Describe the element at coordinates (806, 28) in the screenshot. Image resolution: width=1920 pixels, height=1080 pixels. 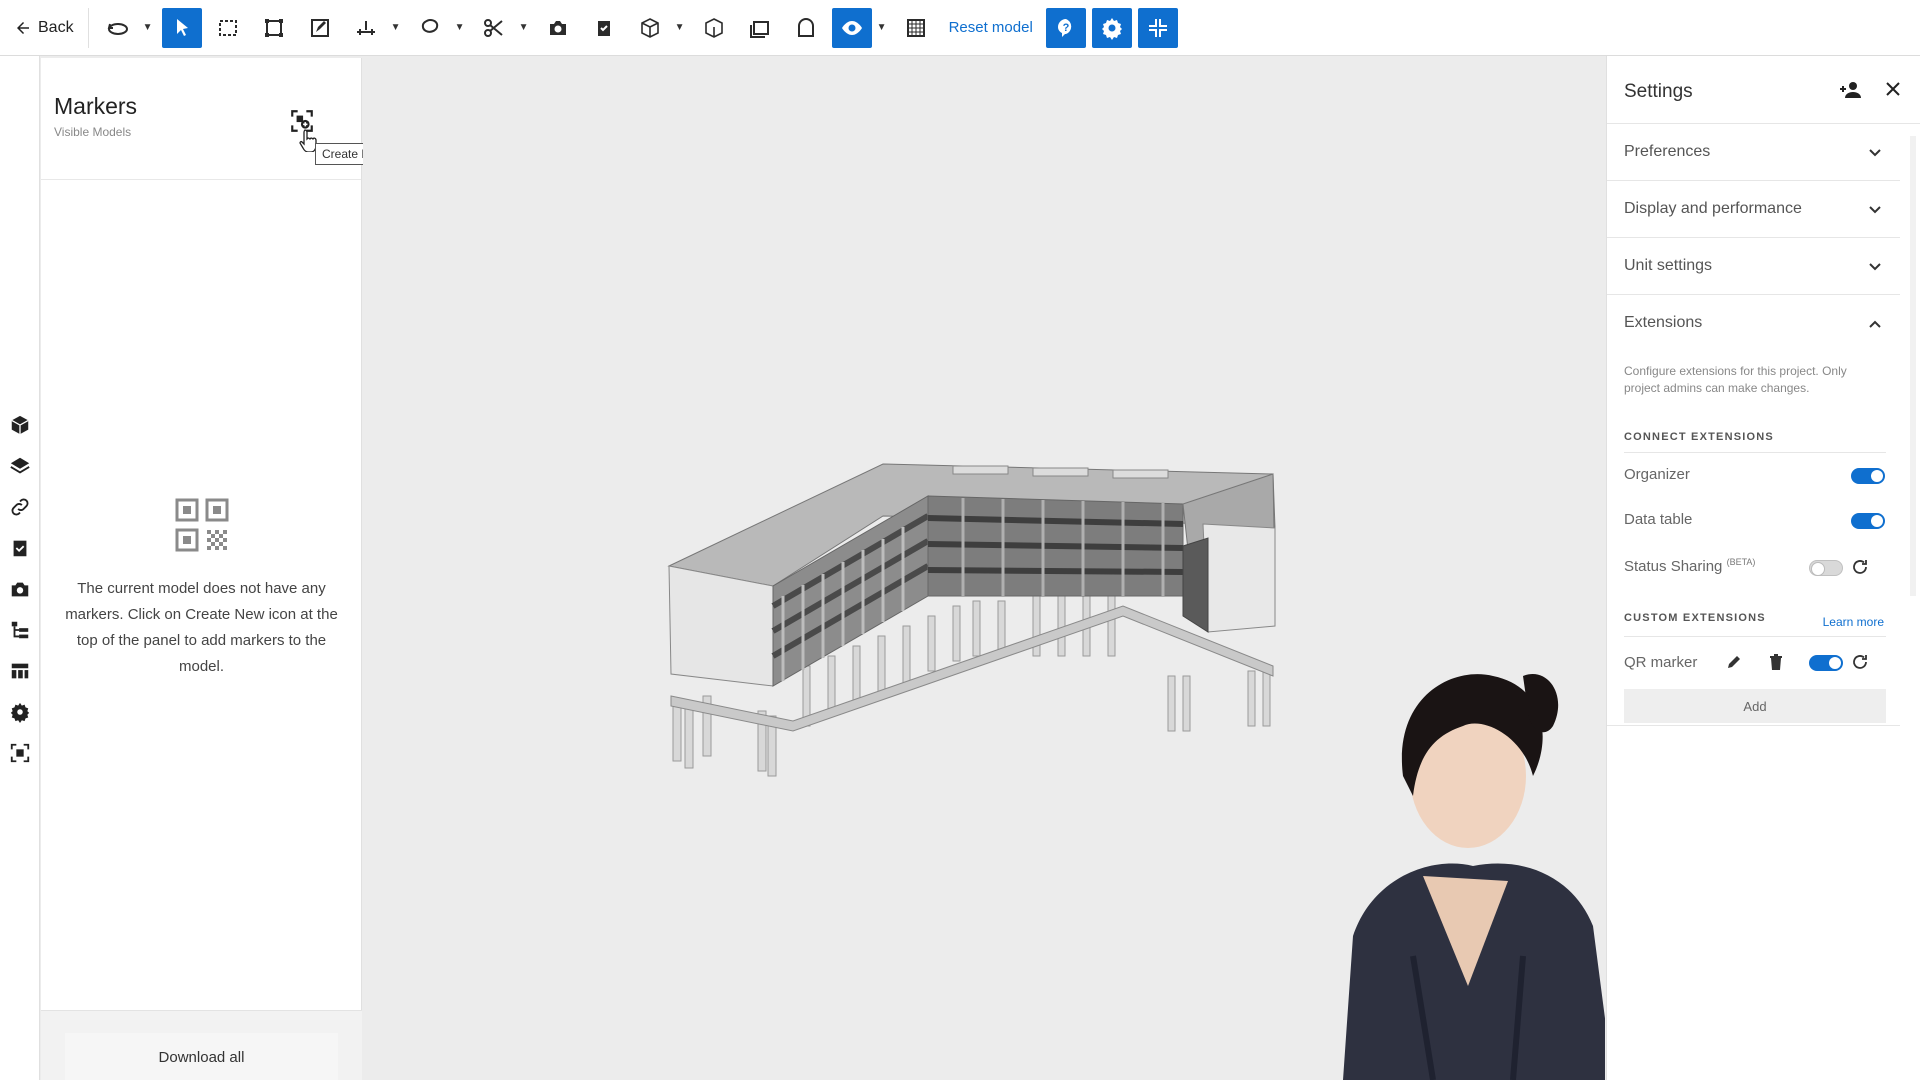
I see `space-button` at that location.